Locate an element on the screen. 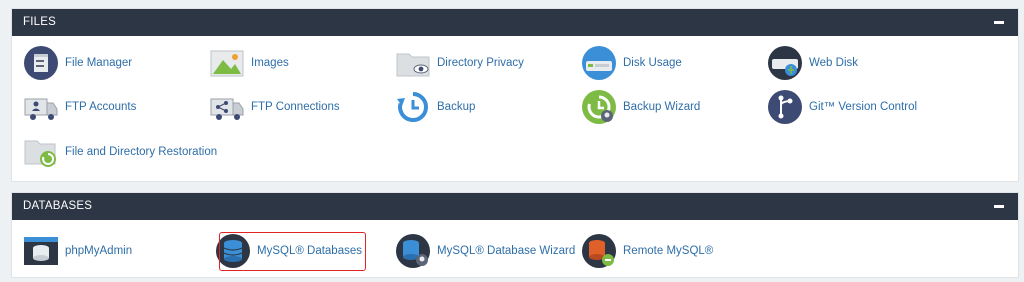 The height and width of the screenshot is (282, 1024). ftp-connections-link: FTP Connections is located at coordinates (274, 107).